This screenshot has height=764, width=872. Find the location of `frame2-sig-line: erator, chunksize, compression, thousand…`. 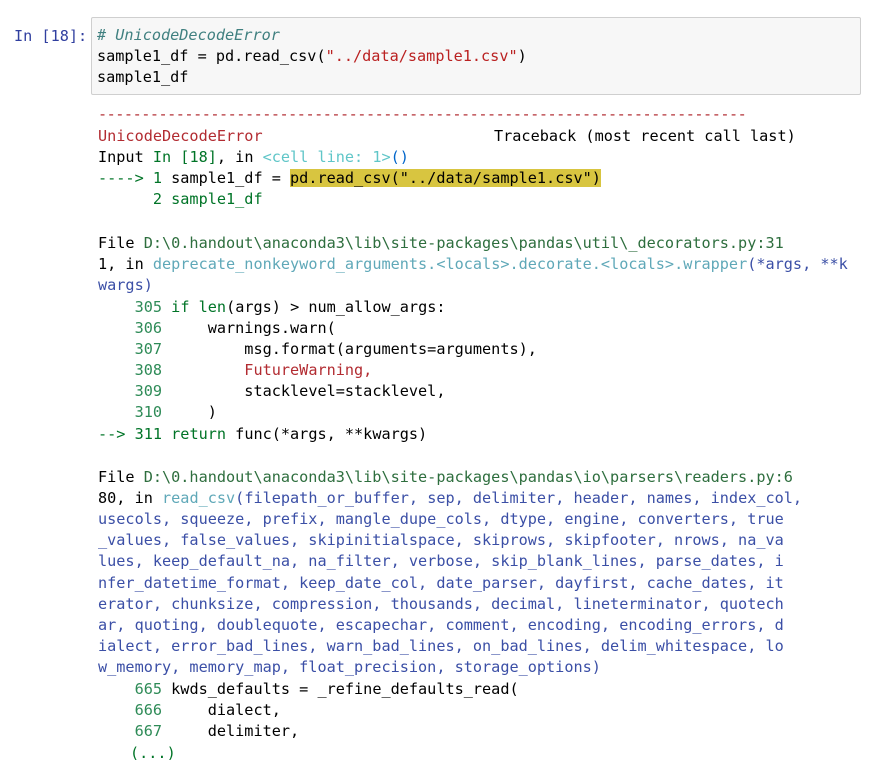

frame2-sig-line: erator, chunksize, compression, thousand… is located at coordinates (441, 604).